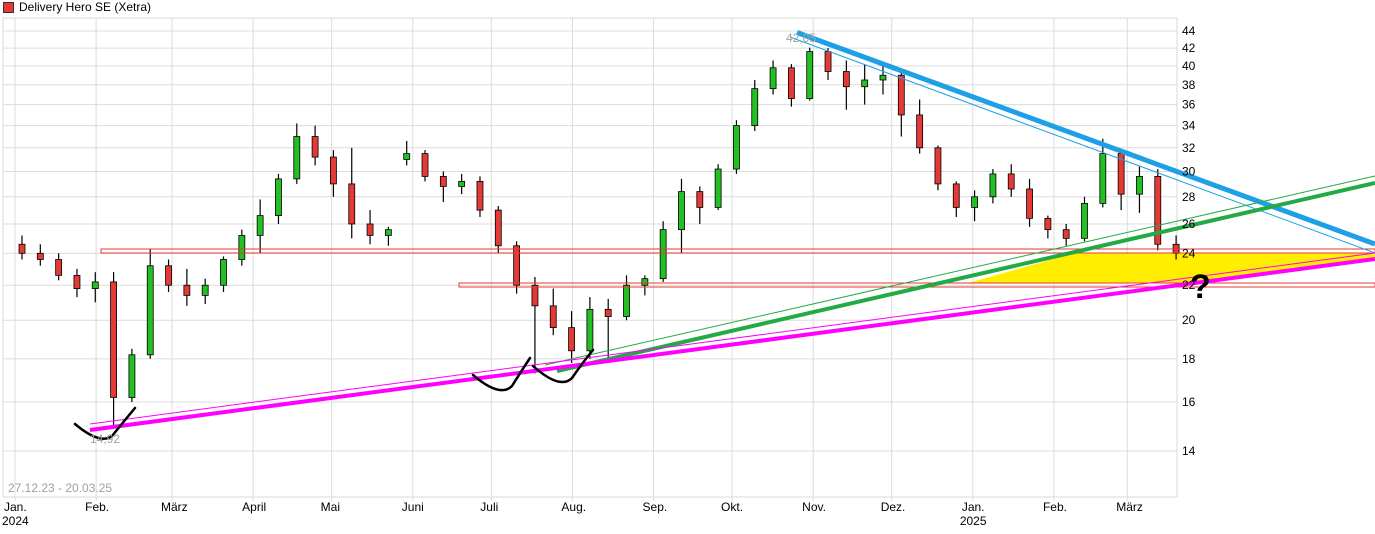 This screenshot has width=1375, height=534. I want to click on y-tick-label: 20, so click(1189, 320).